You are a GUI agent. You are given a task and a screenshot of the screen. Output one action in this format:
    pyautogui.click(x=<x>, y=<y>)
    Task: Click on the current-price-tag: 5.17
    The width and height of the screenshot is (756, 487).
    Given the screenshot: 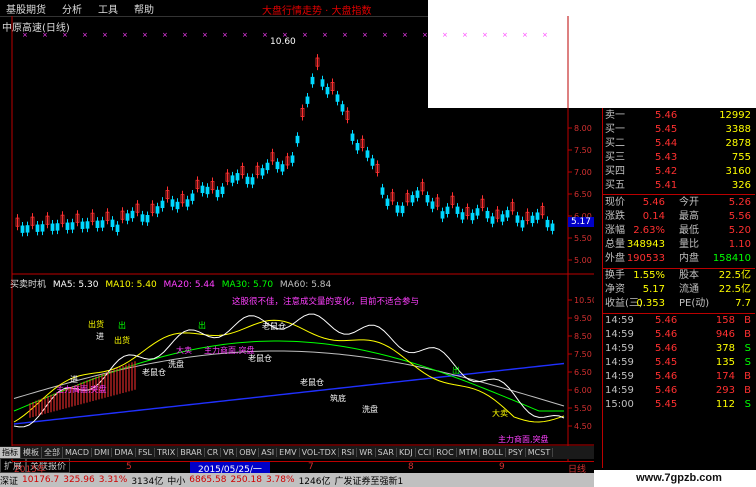 What is the action you would take?
    pyautogui.click(x=581, y=222)
    